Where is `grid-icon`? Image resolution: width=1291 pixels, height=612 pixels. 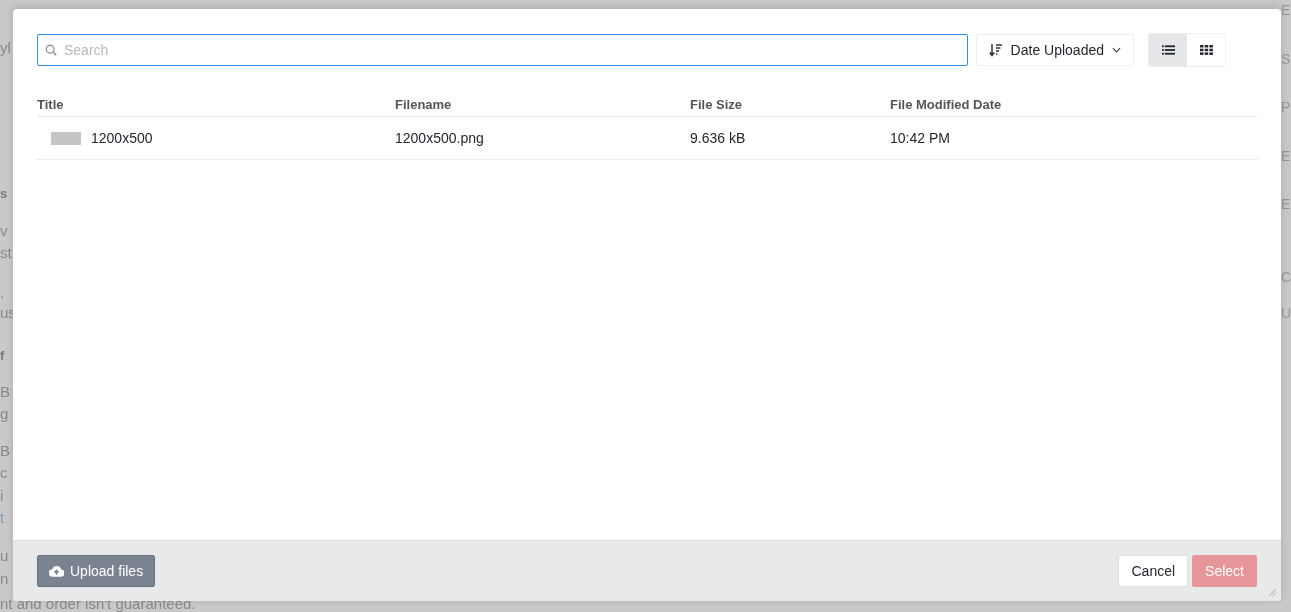
grid-icon is located at coordinates (1206, 50).